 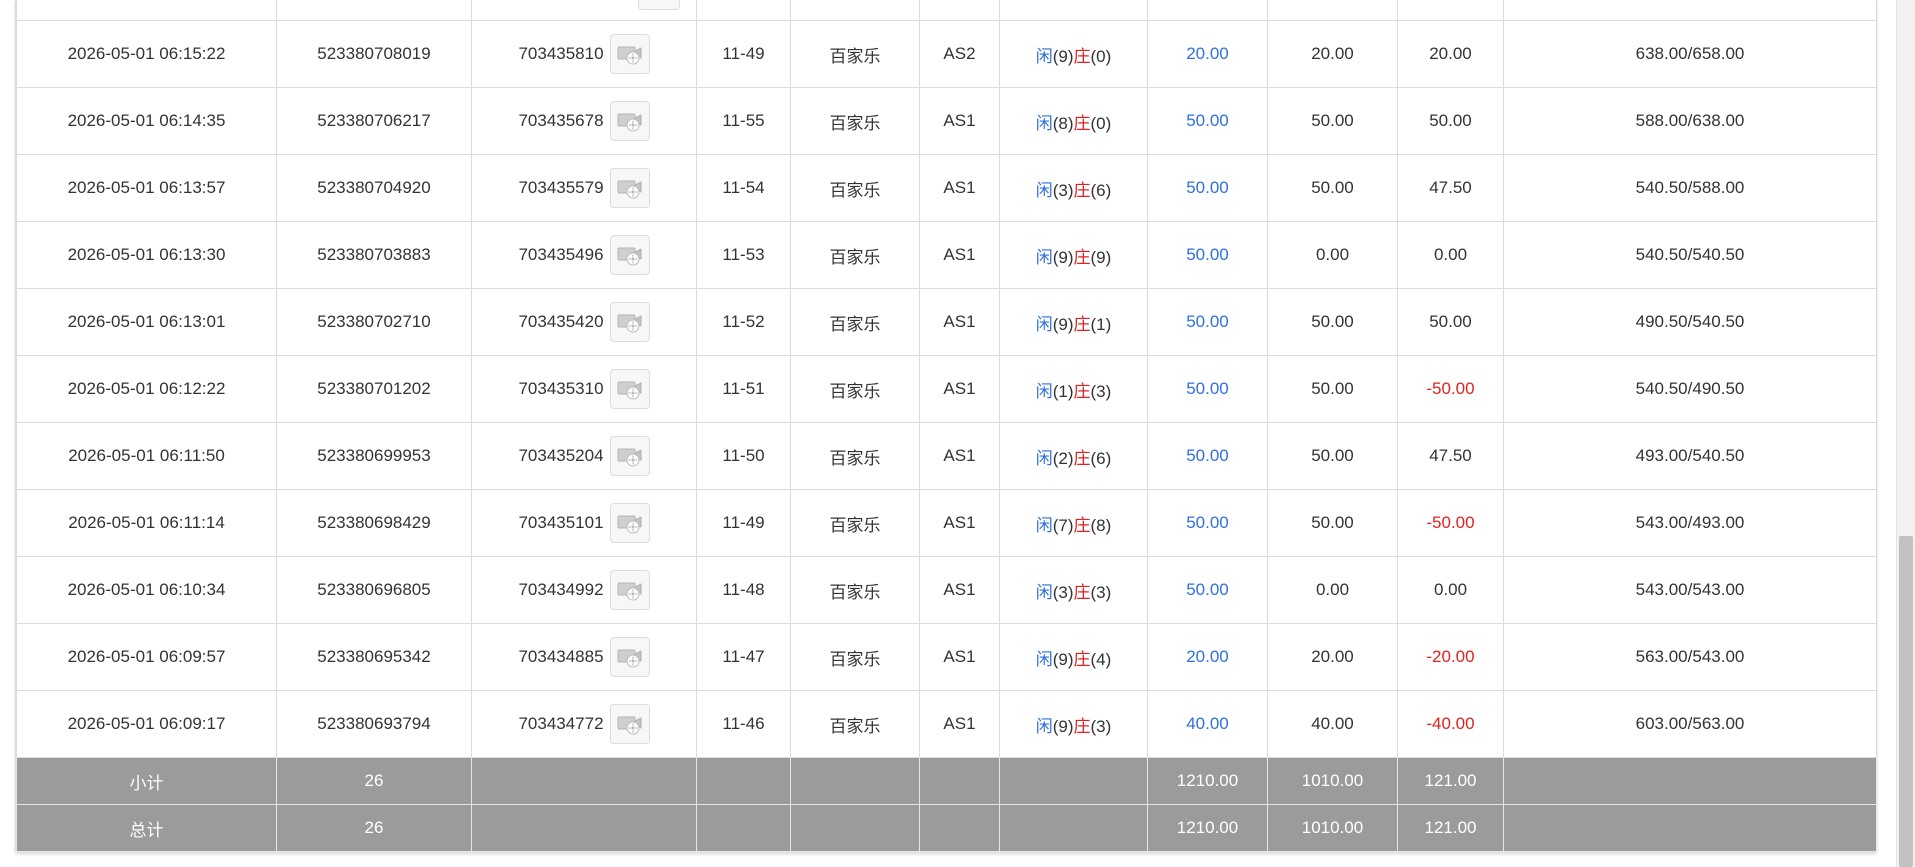 I want to click on game-number-cell: 703434885, so click(x=584, y=657).